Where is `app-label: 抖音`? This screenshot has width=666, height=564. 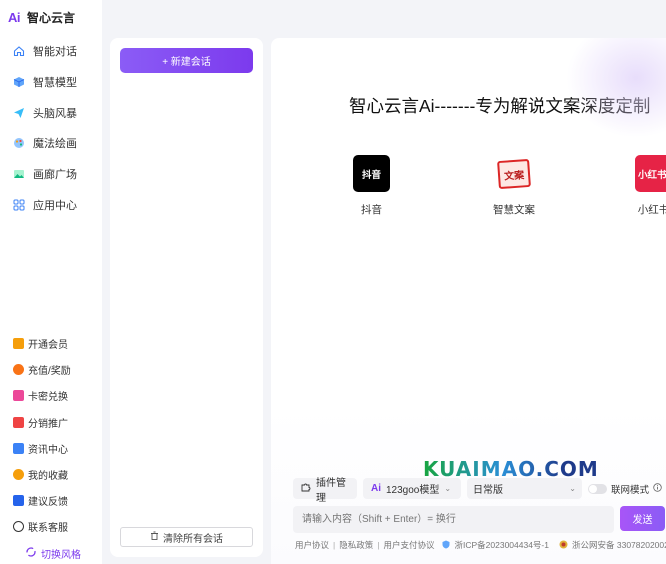
app-label: 抖音 is located at coordinates (371, 210).